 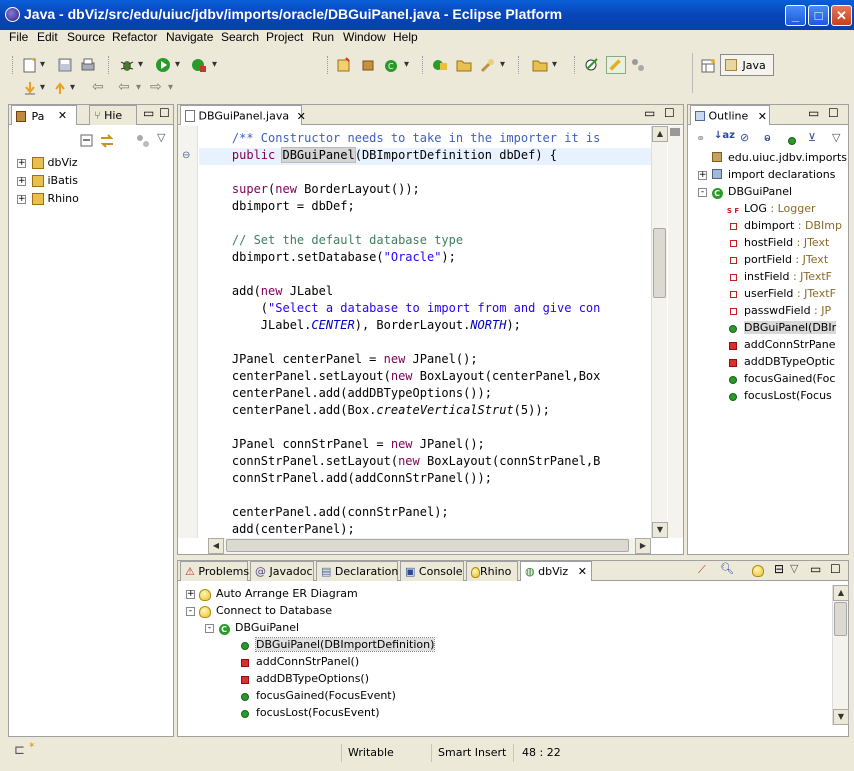 I want to click on tab-dbguipanel-java: DBGuiPanel.java ✕, so click(x=243, y=115).